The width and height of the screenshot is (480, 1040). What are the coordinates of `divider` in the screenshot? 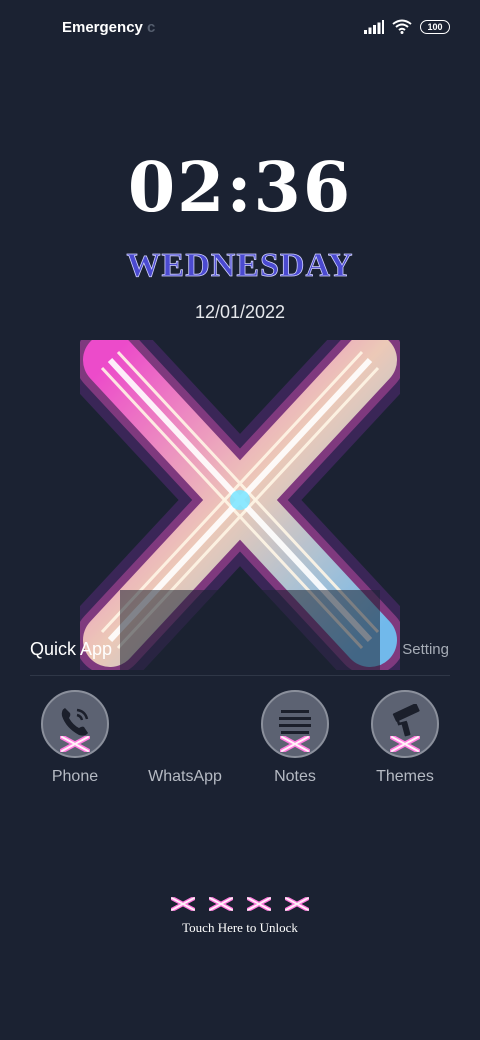 It's located at (240, 675).